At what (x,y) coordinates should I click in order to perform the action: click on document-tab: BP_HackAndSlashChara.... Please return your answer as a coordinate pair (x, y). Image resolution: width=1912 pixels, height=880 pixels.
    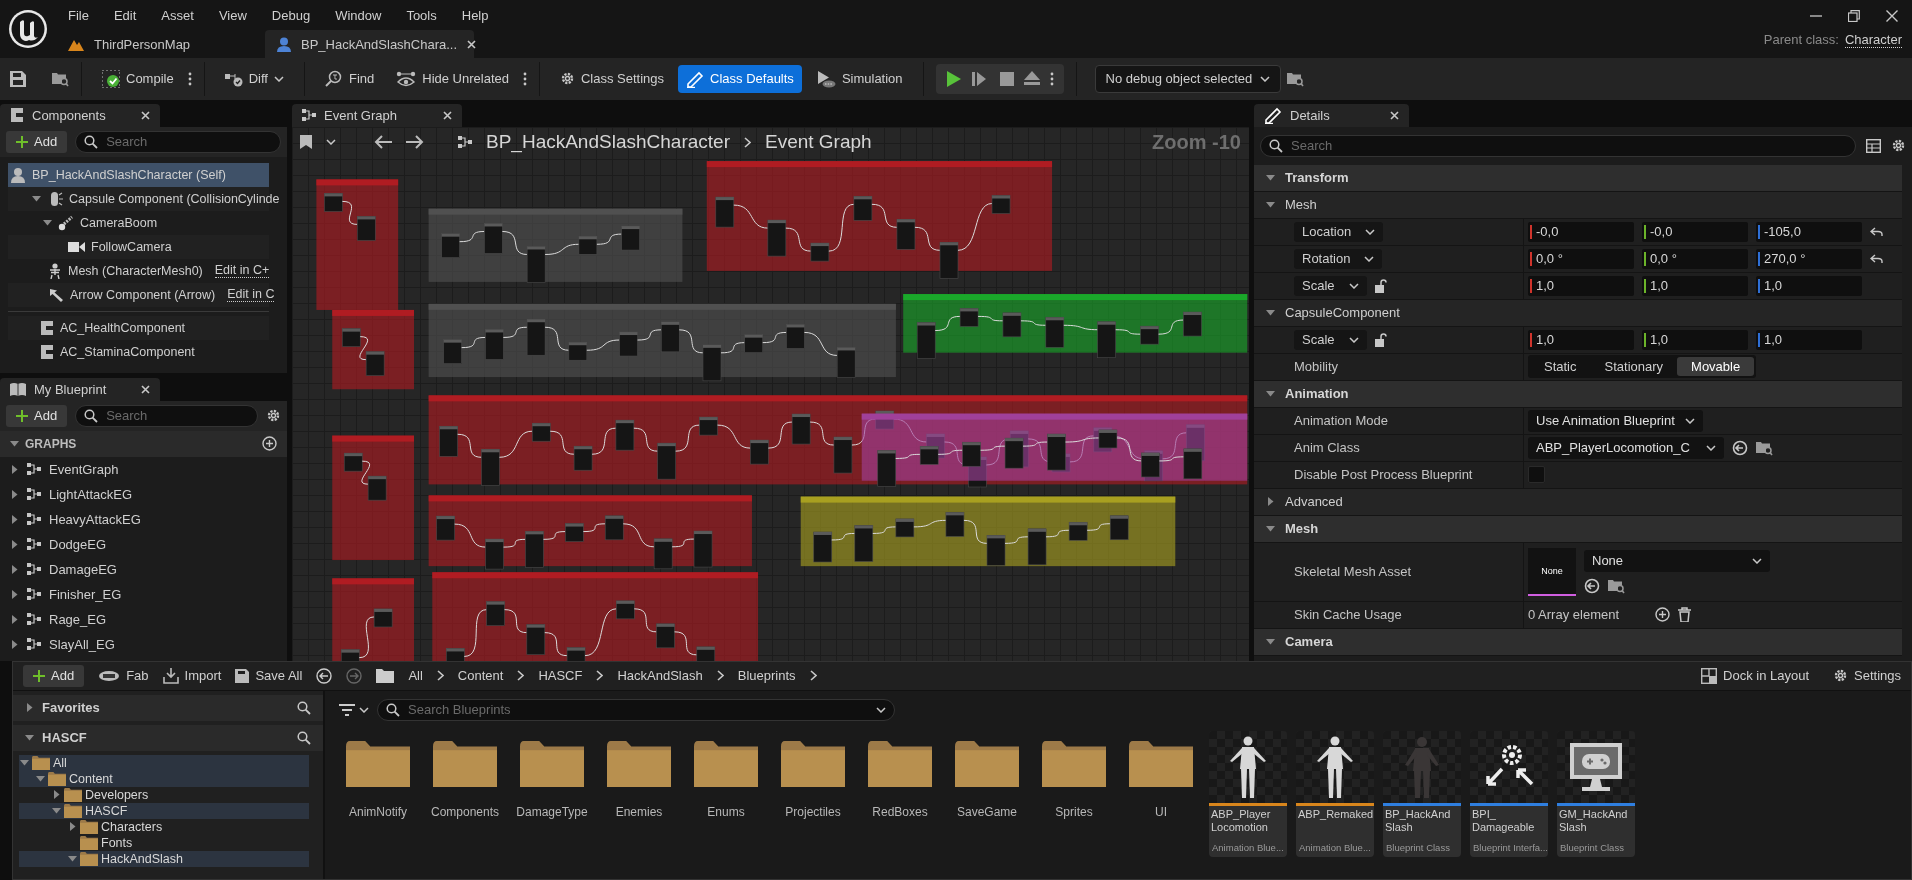
    Looking at the image, I should click on (369, 44).